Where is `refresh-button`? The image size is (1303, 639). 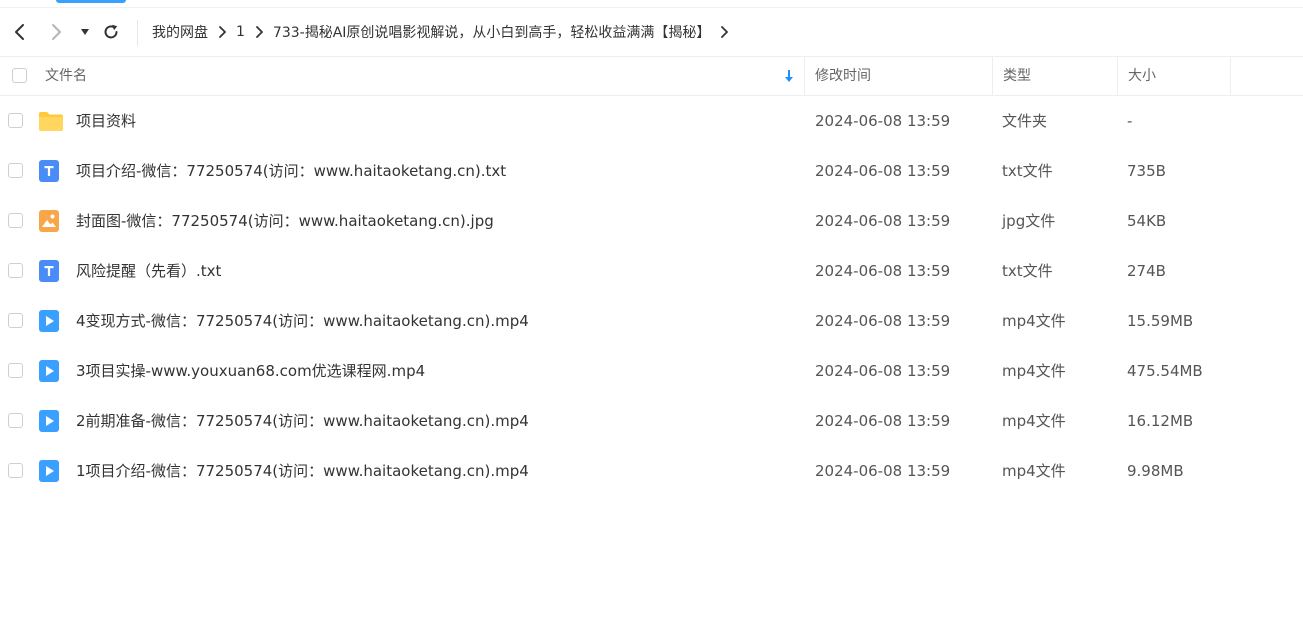 refresh-button is located at coordinates (111, 32).